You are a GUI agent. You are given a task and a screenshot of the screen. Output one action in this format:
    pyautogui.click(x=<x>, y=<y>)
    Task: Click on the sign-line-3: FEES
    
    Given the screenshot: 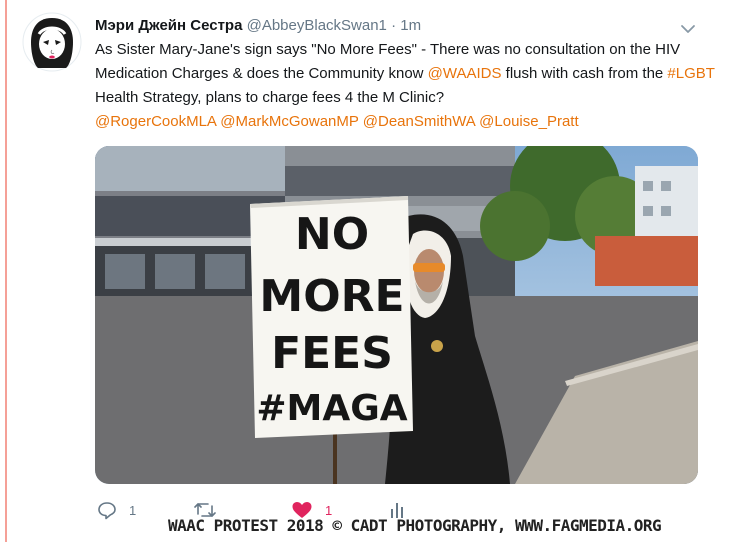 What is the action you would take?
    pyautogui.click(x=332, y=353)
    